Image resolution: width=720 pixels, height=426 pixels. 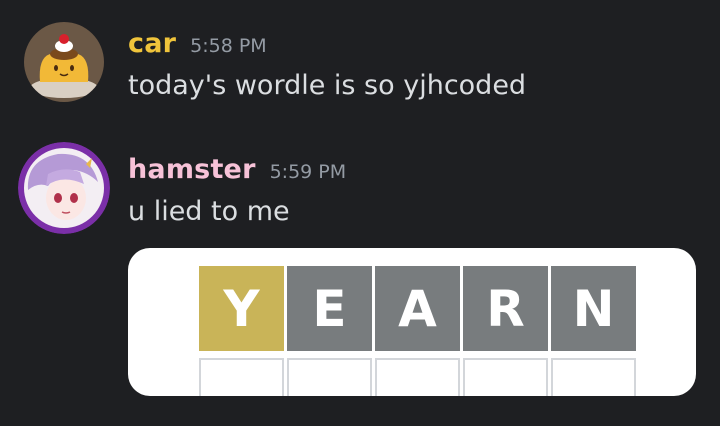 What do you see at coordinates (308, 172) in the screenshot?
I see `timestamp: 5:59 PM` at bounding box center [308, 172].